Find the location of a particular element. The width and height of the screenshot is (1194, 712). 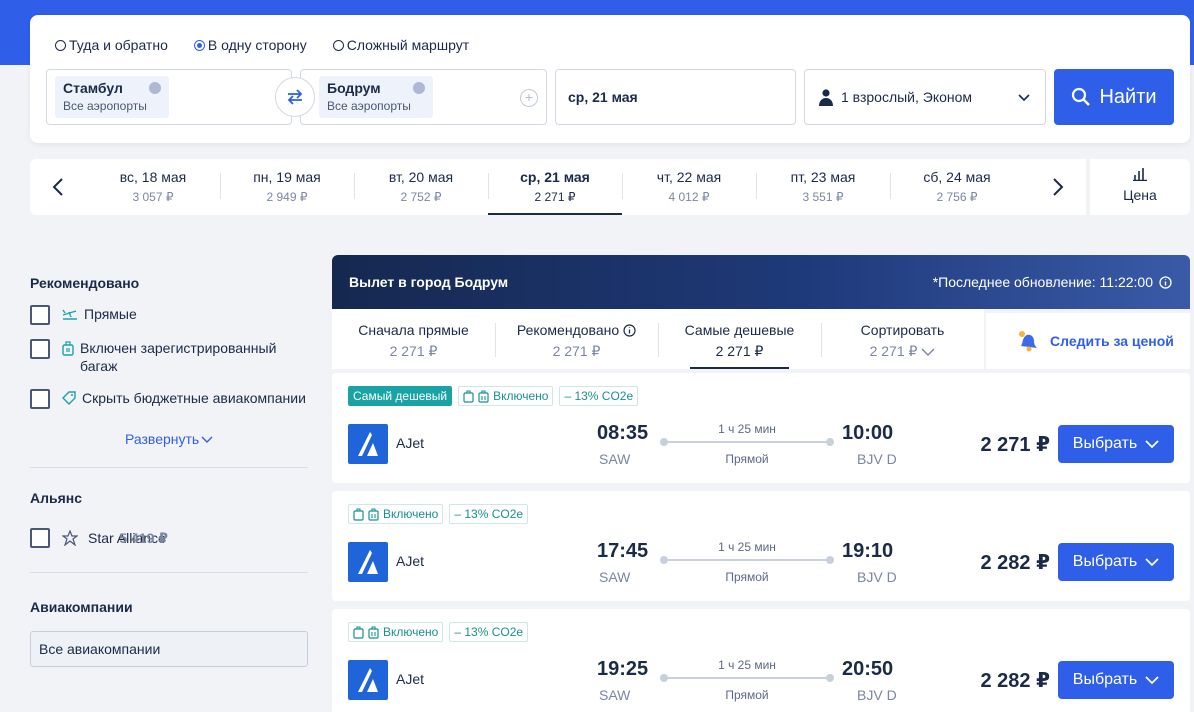

date-field: ср, 21 мая is located at coordinates (675, 97).